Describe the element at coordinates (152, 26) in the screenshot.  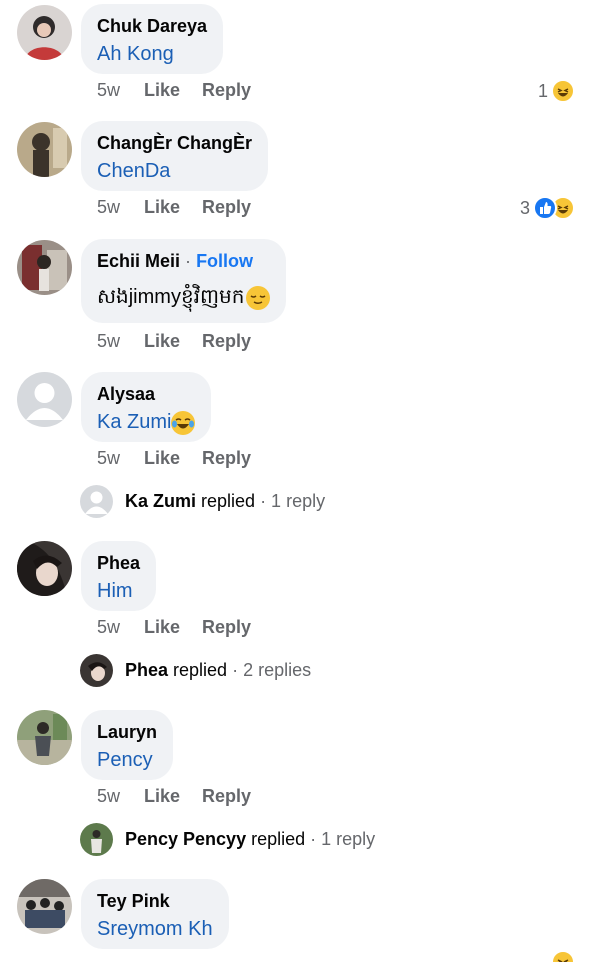
I see `comment-author: Chuk Dareya` at that location.